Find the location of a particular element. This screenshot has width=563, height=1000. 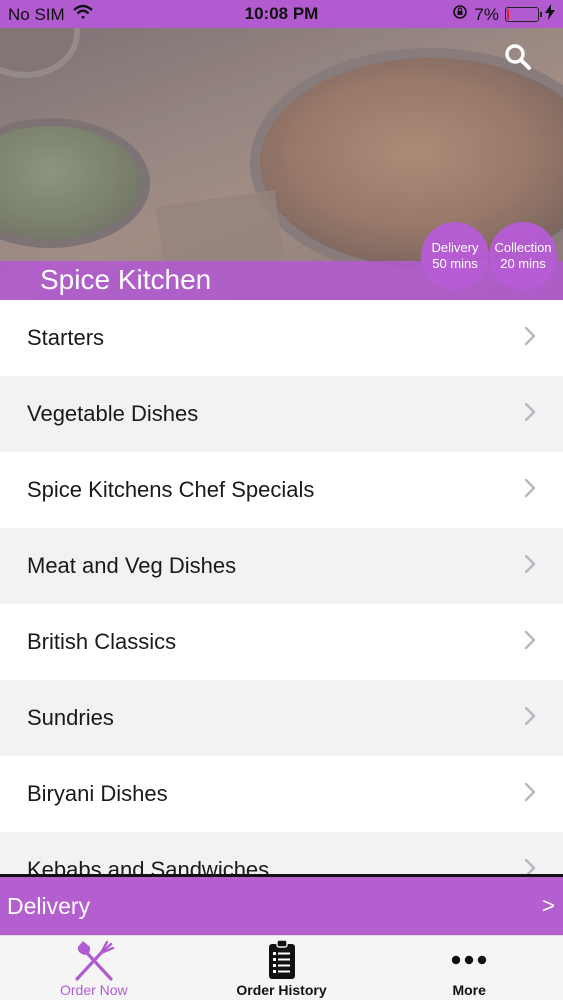

tab-bar: Order Now Order History More is located at coordinates (281, 967).